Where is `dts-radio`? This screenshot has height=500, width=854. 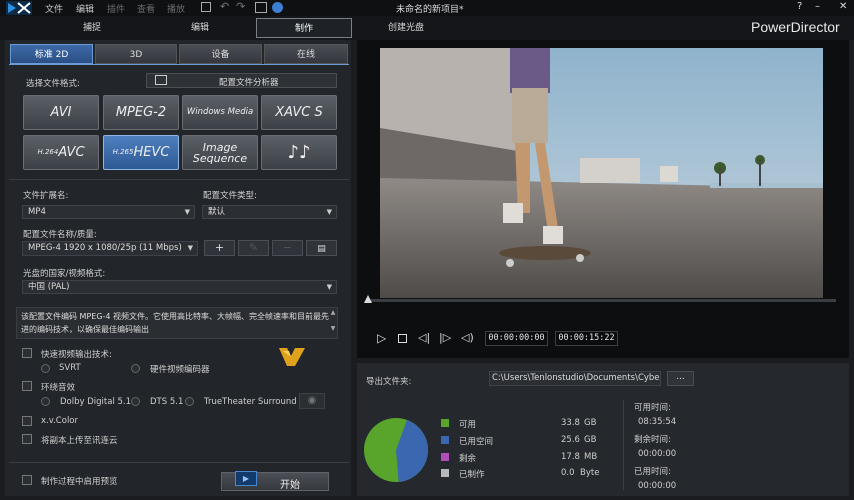
dts-radio is located at coordinates (135, 401).